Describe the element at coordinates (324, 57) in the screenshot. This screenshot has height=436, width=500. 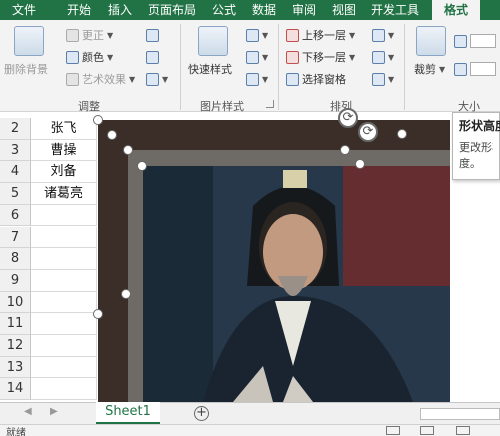
I see `send-backward-label: 下移一层` at that location.